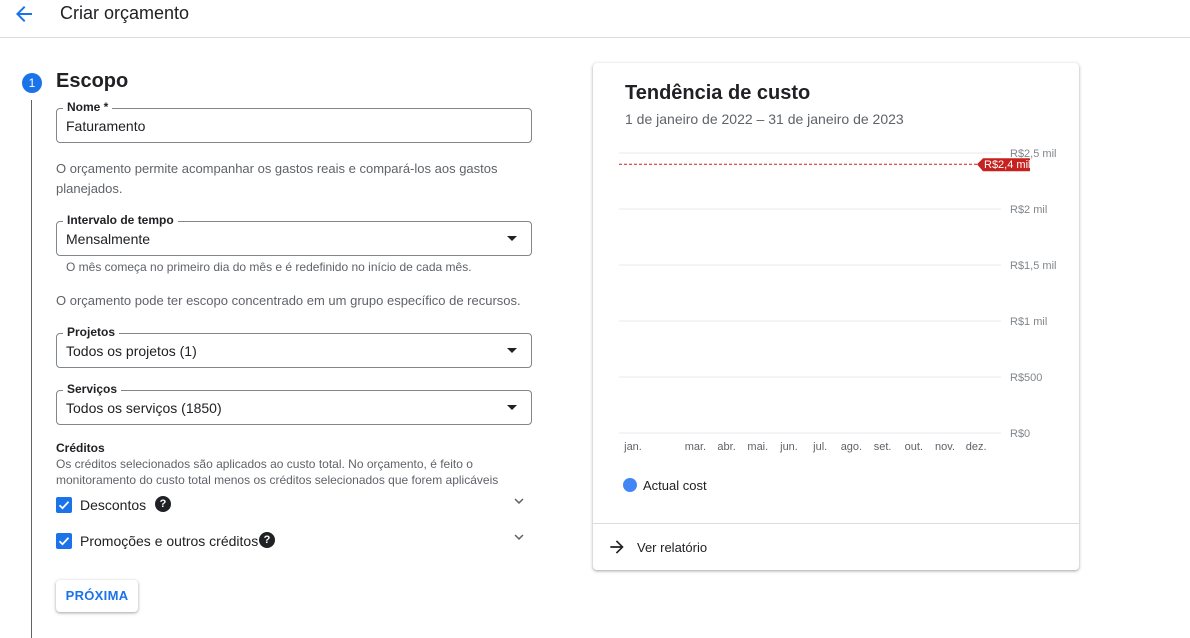 The width and height of the screenshot is (1190, 638). Describe the element at coordinates (294, 506) in the screenshot. I see `credit-discounts-row: Descontos ?` at that location.